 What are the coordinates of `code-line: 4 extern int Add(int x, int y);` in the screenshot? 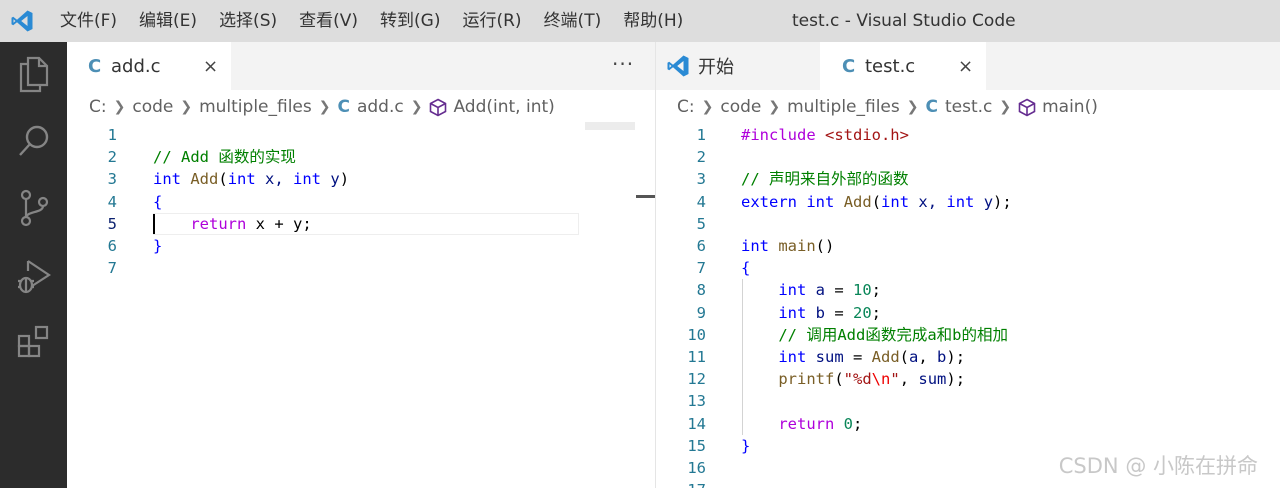 It's located at (968, 202).